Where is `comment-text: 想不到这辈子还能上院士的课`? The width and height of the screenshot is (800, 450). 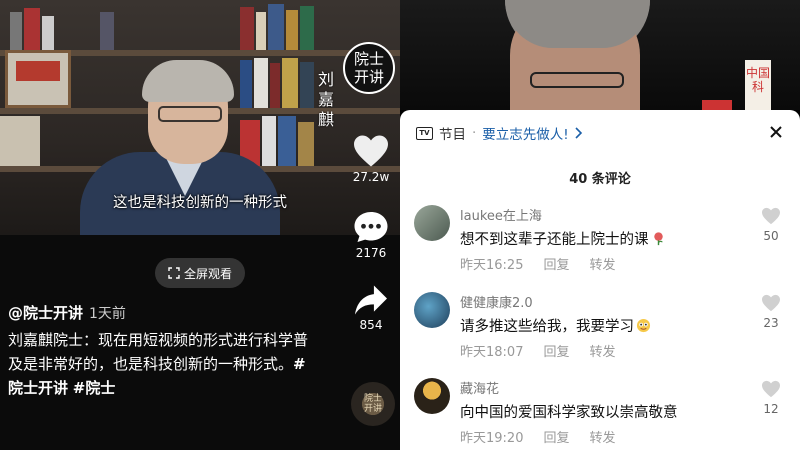 comment-text: 想不到这辈子还能上院士的课 is located at coordinates (563, 238).